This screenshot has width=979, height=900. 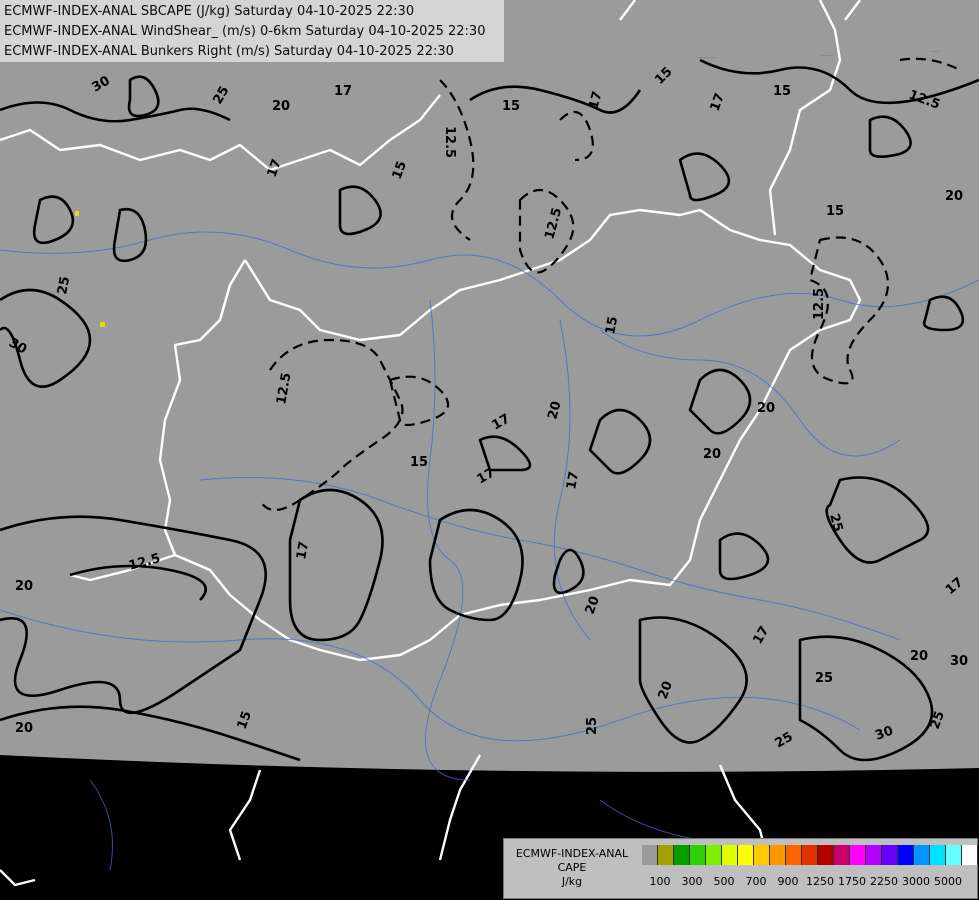 I want to click on legend-tick-label: 5000, so click(x=948, y=881).